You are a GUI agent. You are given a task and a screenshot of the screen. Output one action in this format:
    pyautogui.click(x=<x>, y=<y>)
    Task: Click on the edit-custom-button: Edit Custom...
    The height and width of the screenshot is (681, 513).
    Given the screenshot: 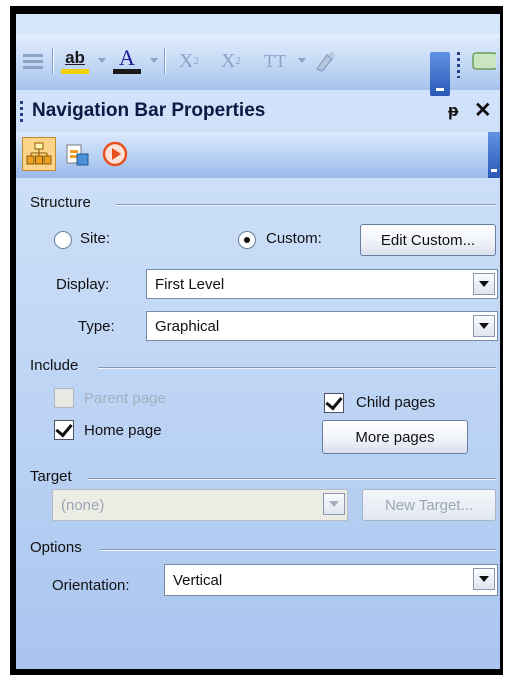 What is the action you would take?
    pyautogui.click(x=428, y=240)
    